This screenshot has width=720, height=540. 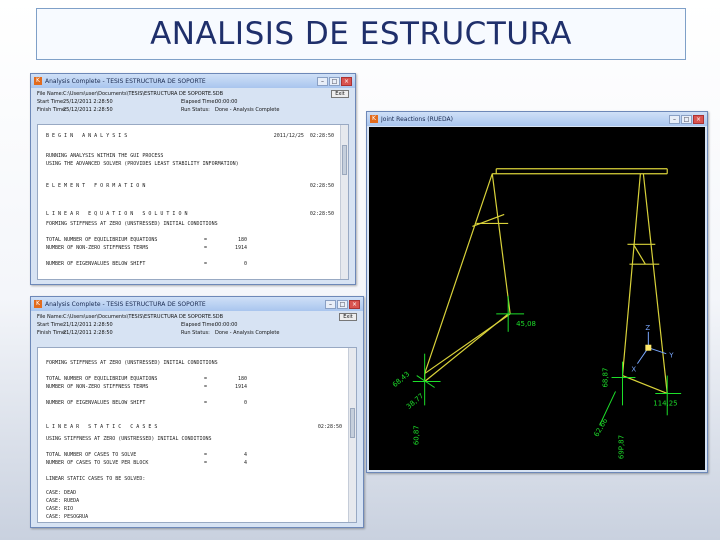 I want to click on left-brace-diag, so click(x=488, y=220).